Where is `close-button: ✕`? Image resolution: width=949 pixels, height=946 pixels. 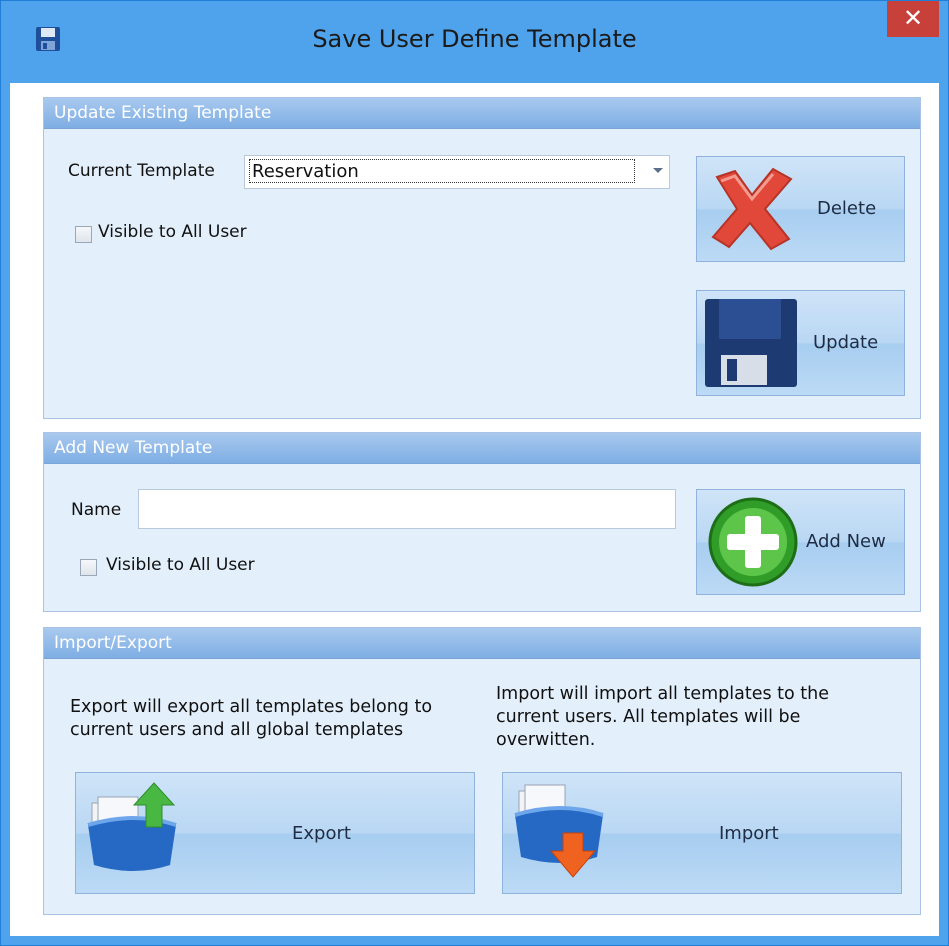
close-button: ✕ is located at coordinates (913, 19).